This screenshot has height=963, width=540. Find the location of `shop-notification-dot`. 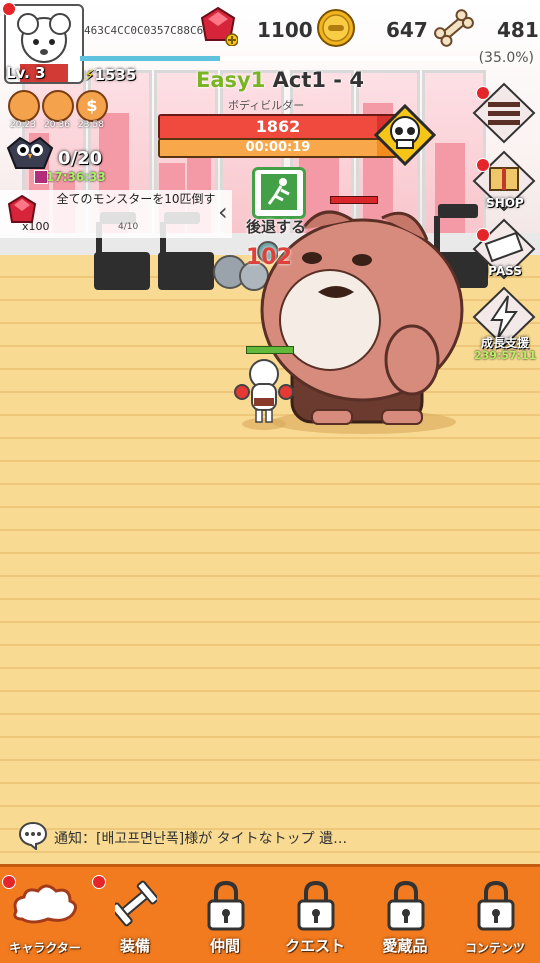

shop-notification-dot is located at coordinates (483, 165).